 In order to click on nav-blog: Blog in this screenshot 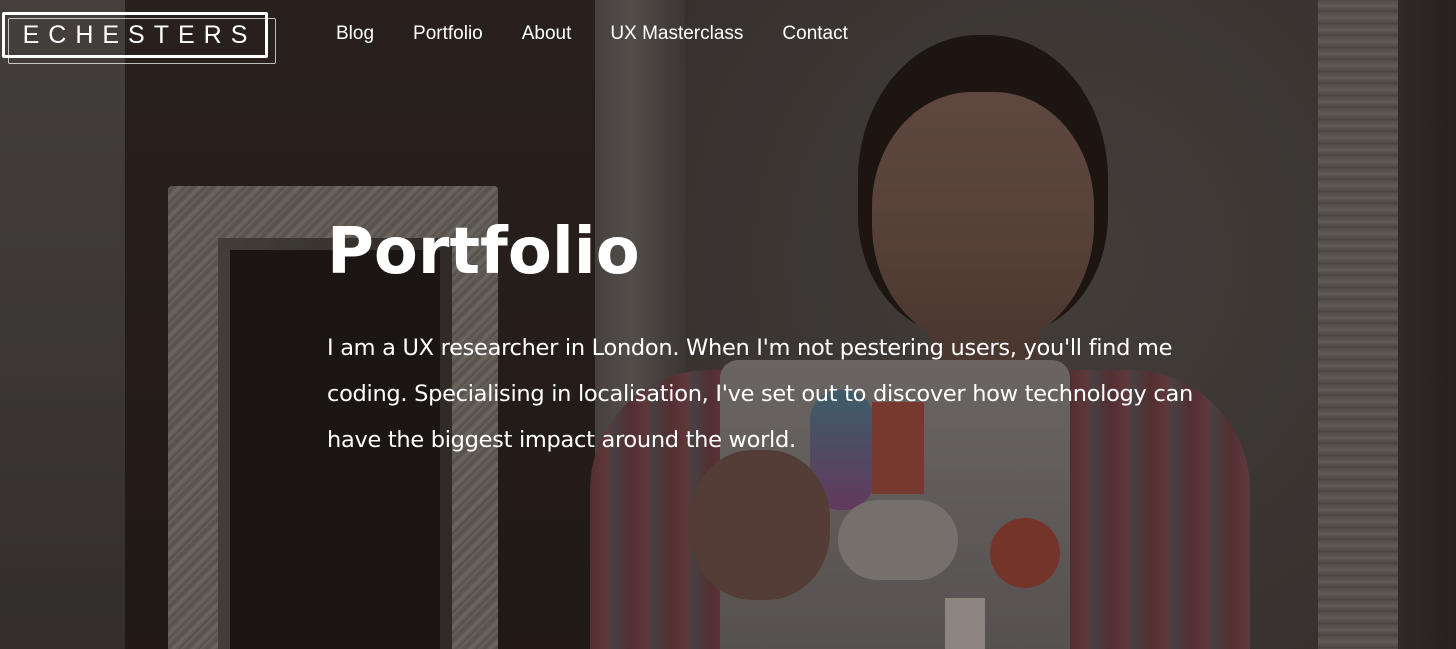, I will do `click(355, 34)`.